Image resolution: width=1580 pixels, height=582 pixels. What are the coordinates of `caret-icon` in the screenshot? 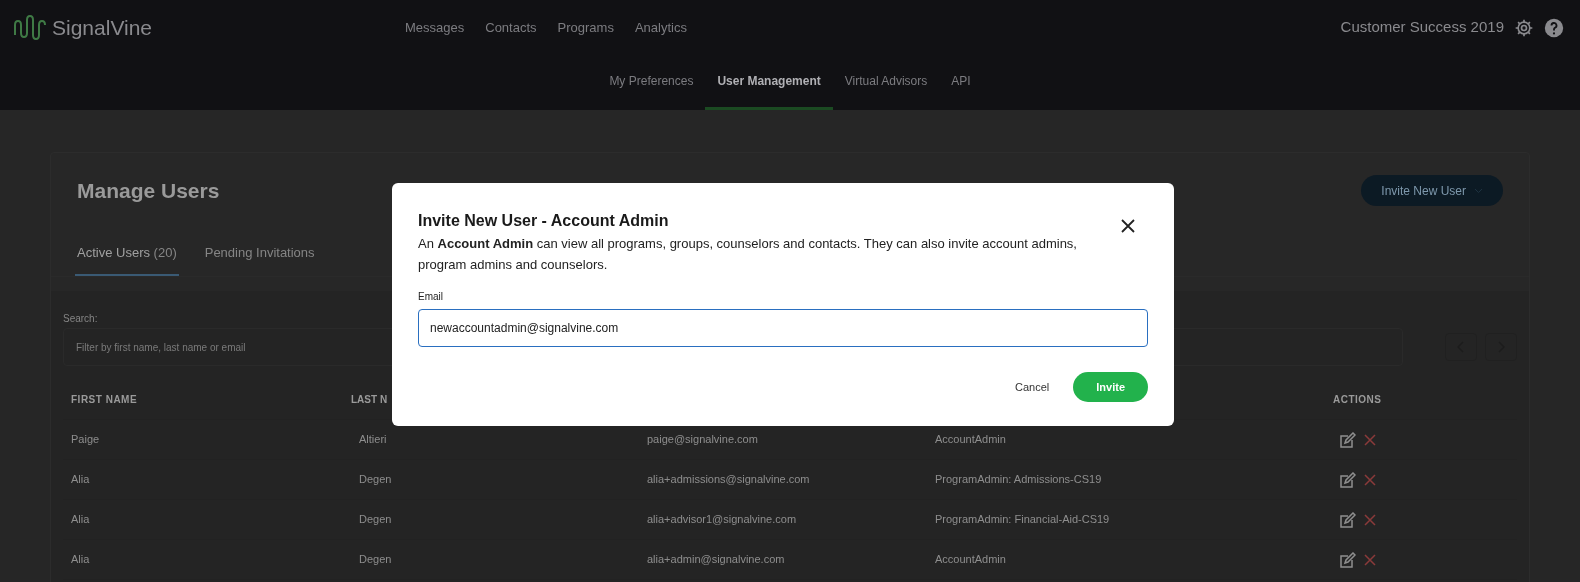 It's located at (1478, 190).